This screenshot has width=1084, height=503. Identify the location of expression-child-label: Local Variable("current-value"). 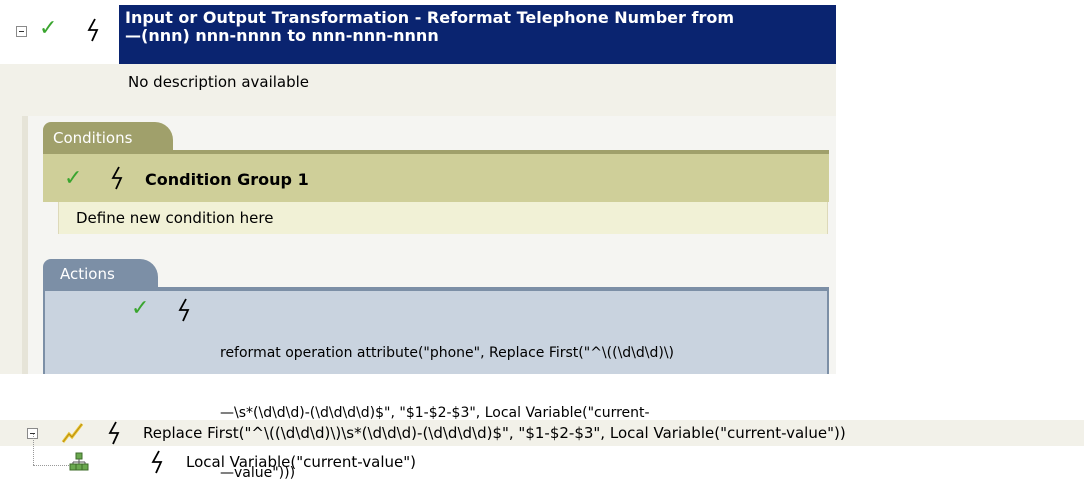
(301, 462).